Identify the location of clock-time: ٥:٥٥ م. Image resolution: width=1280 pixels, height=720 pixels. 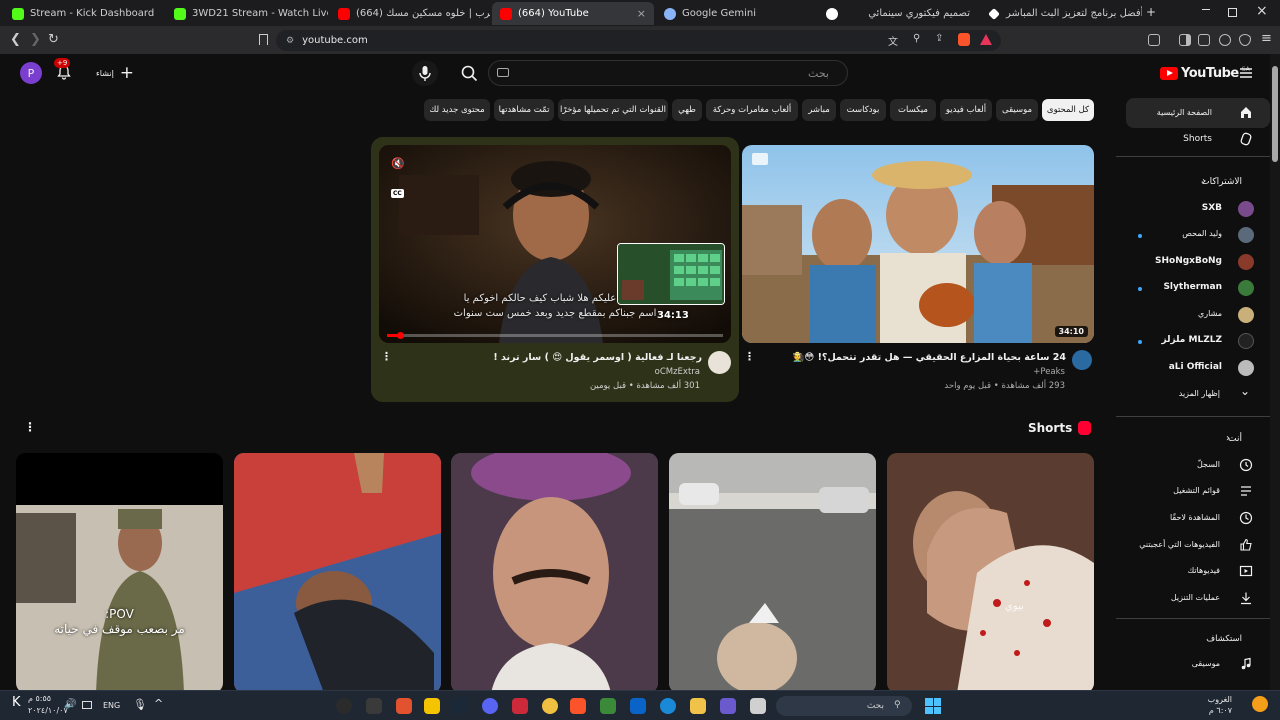
(39, 698).